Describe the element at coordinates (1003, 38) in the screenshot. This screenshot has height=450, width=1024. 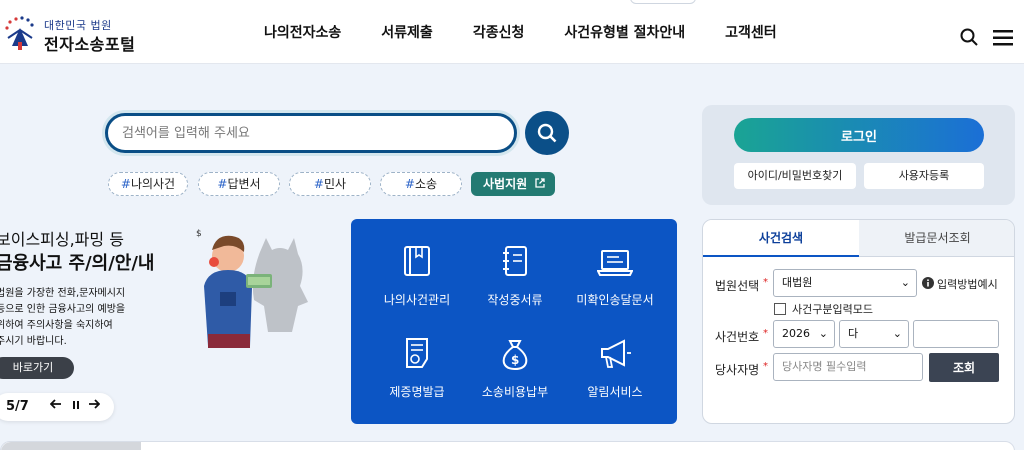
I see `hamburger-menu-icon` at that location.